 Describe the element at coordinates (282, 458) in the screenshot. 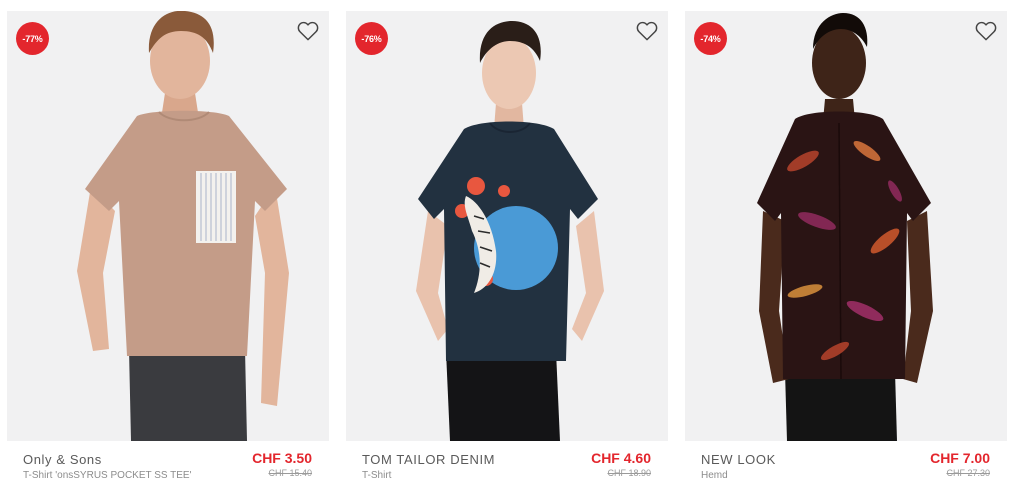

I see `sale-price: CHF 3.50` at that location.